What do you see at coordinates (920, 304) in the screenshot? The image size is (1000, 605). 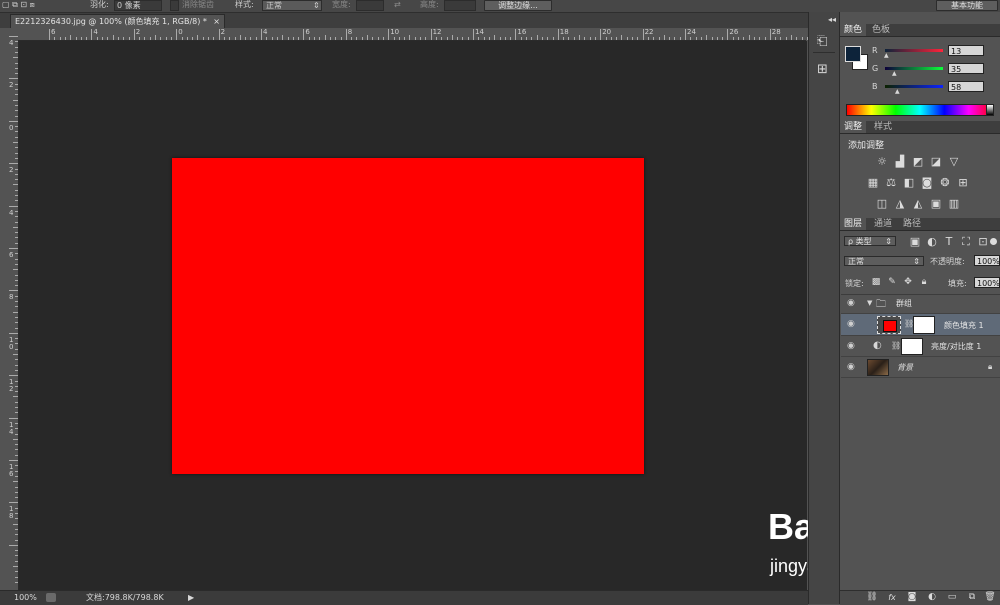 I see `layer-group: ◉ ▼ 🗀︎ 群组` at bounding box center [920, 304].